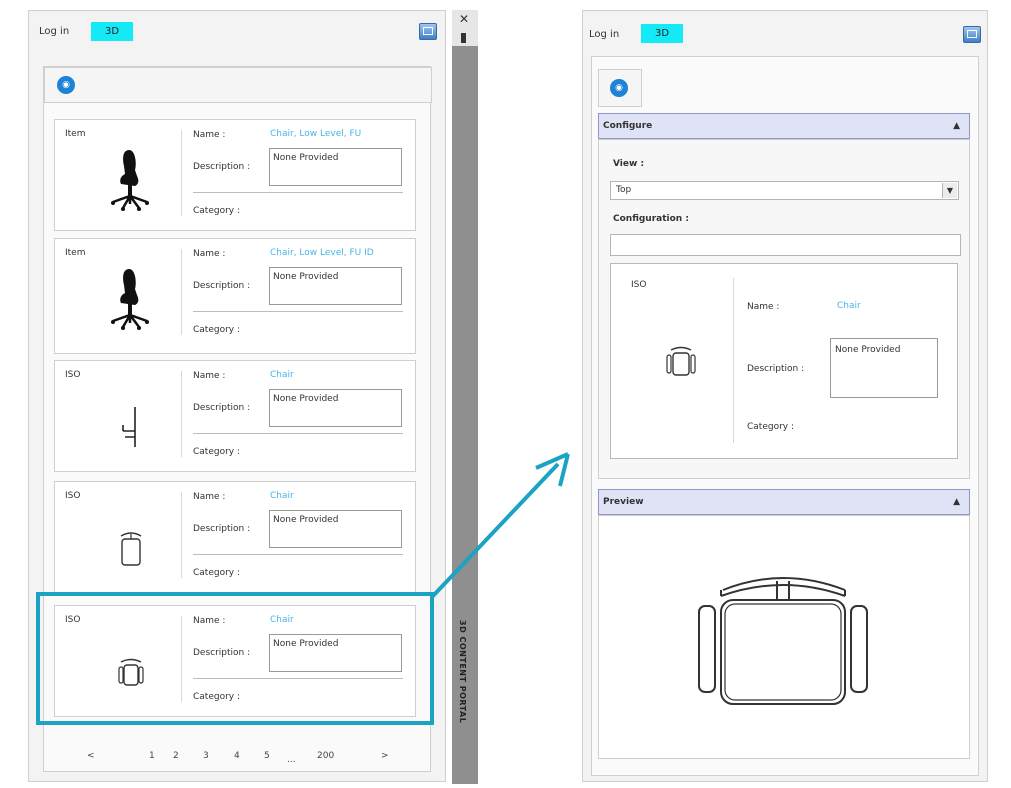 The height and width of the screenshot is (788, 1011). Describe the element at coordinates (785, 245) in the screenshot. I see `configuration-field` at that location.